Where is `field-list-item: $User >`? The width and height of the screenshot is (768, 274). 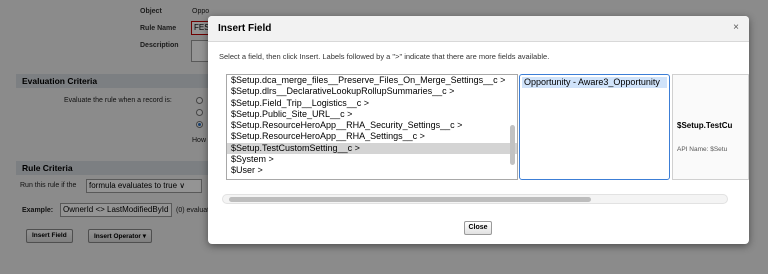
field-list-item: $User > is located at coordinates (372, 170).